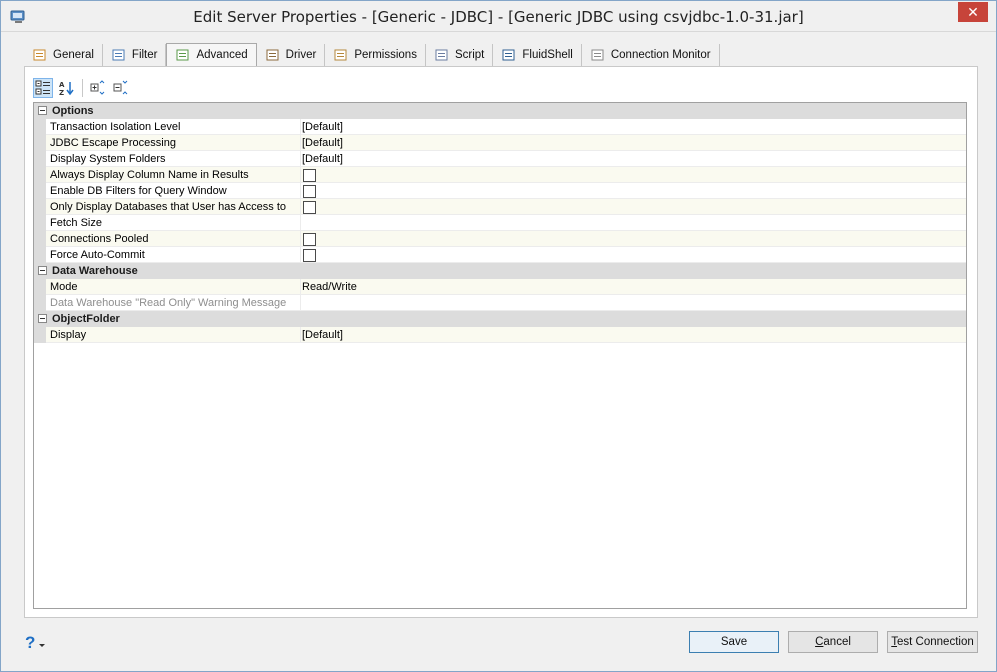 The image size is (997, 672). What do you see at coordinates (83, 88) in the screenshot?
I see `property-toolbar: A Z` at bounding box center [83, 88].